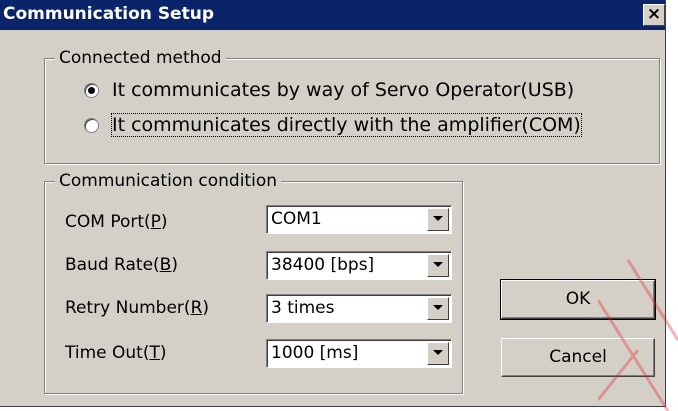 The height and width of the screenshot is (411, 678). What do you see at coordinates (206, 308) in the screenshot?
I see `retry-number-label-close: )` at bounding box center [206, 308].